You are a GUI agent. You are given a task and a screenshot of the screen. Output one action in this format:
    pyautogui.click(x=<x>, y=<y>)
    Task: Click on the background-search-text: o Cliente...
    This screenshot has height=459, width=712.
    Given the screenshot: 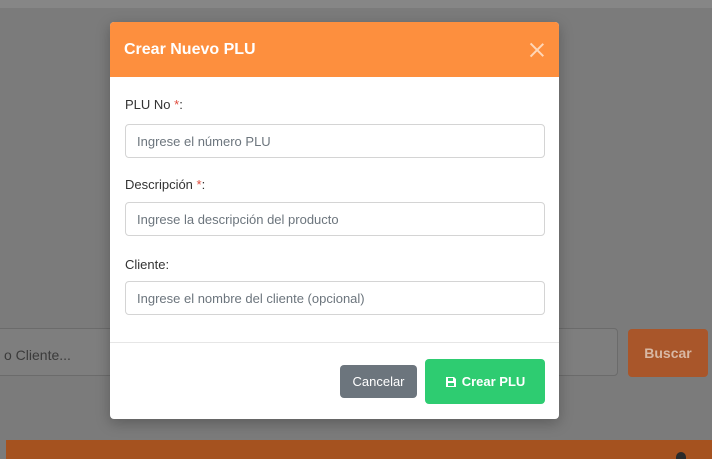 What is the action you would take?
    pyautogui.click(x=37, y=355)
    